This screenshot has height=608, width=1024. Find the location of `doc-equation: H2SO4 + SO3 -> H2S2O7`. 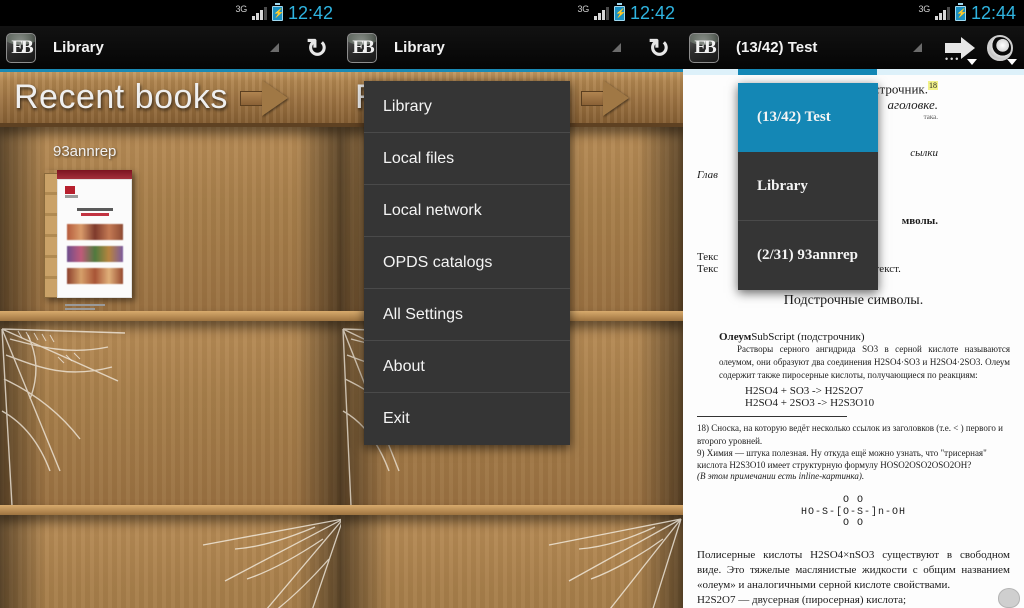

doc-equation: H2SO4 + SO3 -> H2S2O7 is located at coordinates (804, 391).